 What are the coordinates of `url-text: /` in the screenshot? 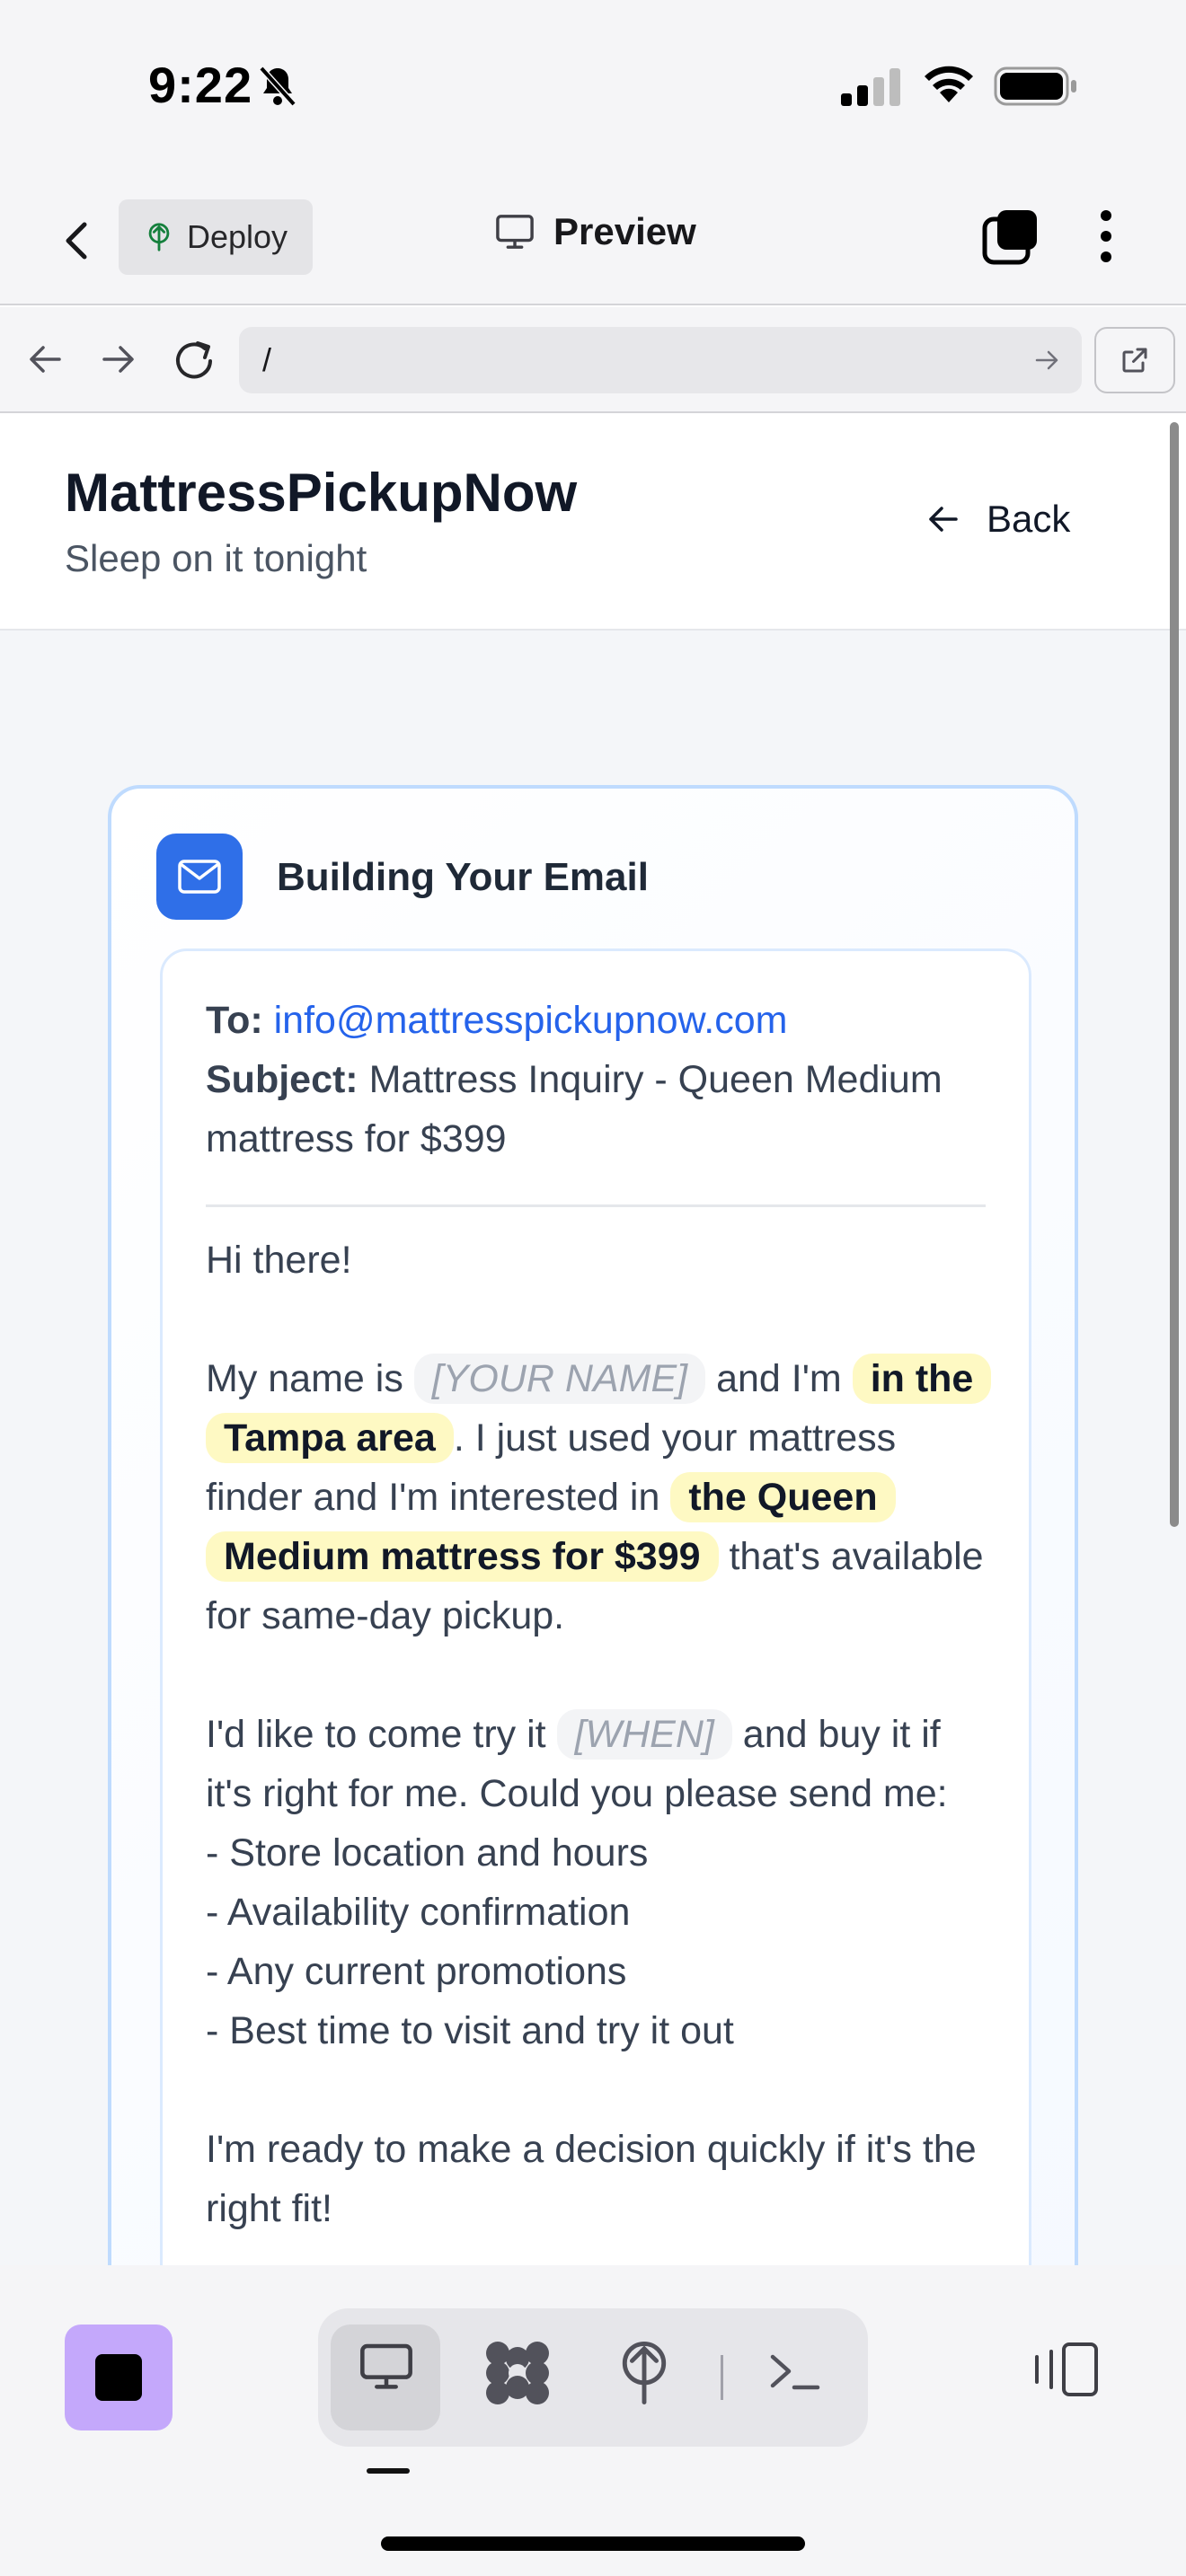 It's located at (267, 359).